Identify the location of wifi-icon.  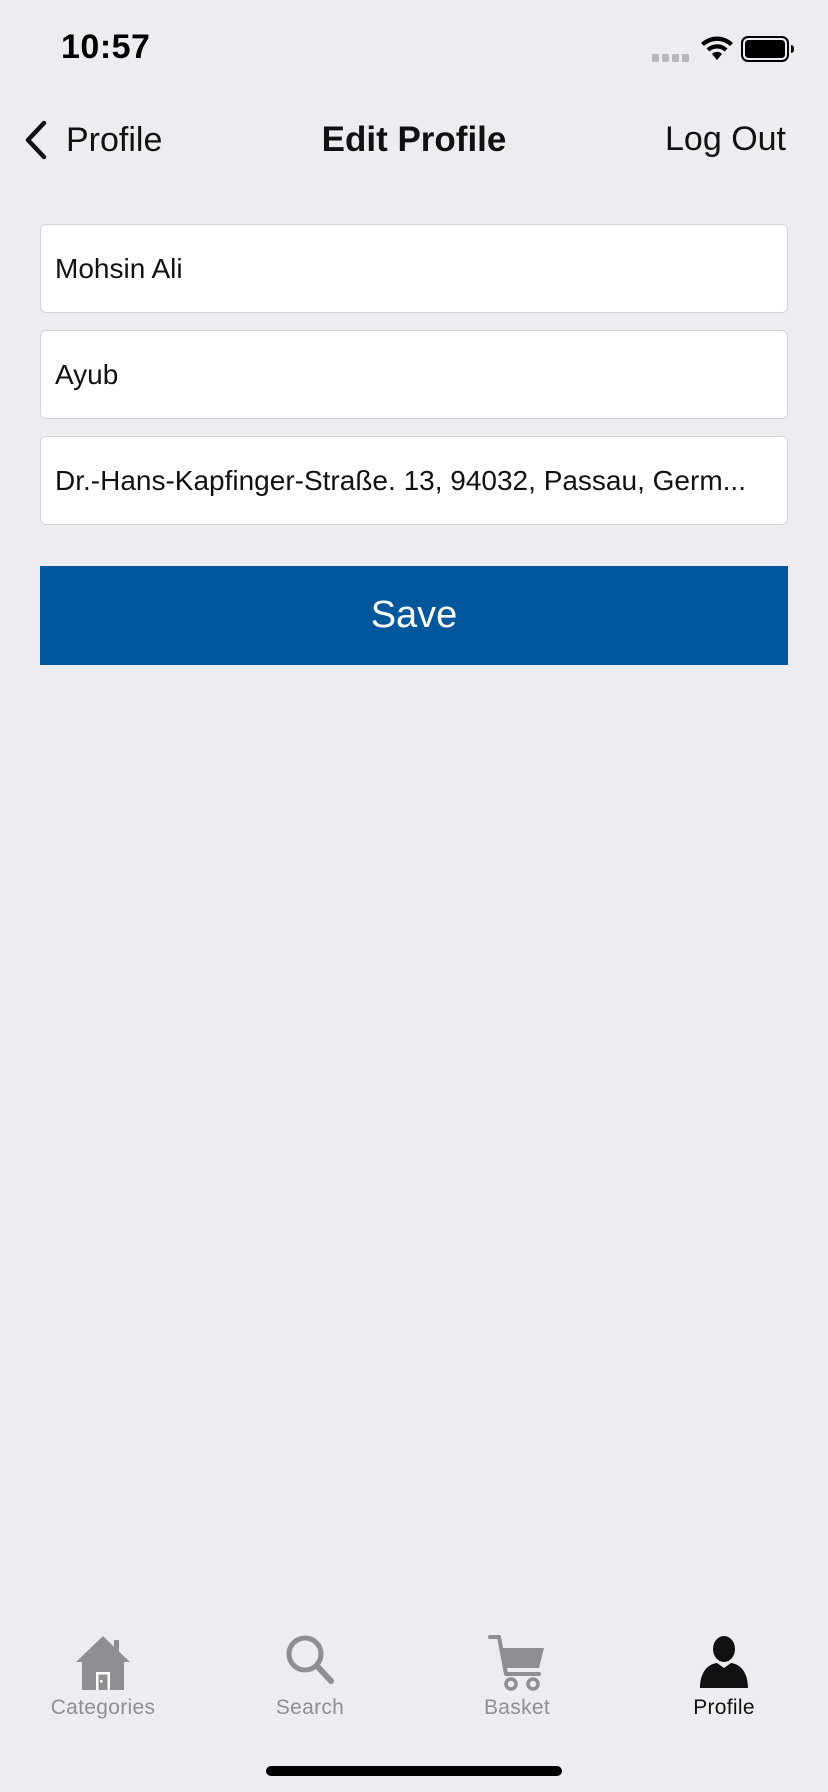
(717, 48).